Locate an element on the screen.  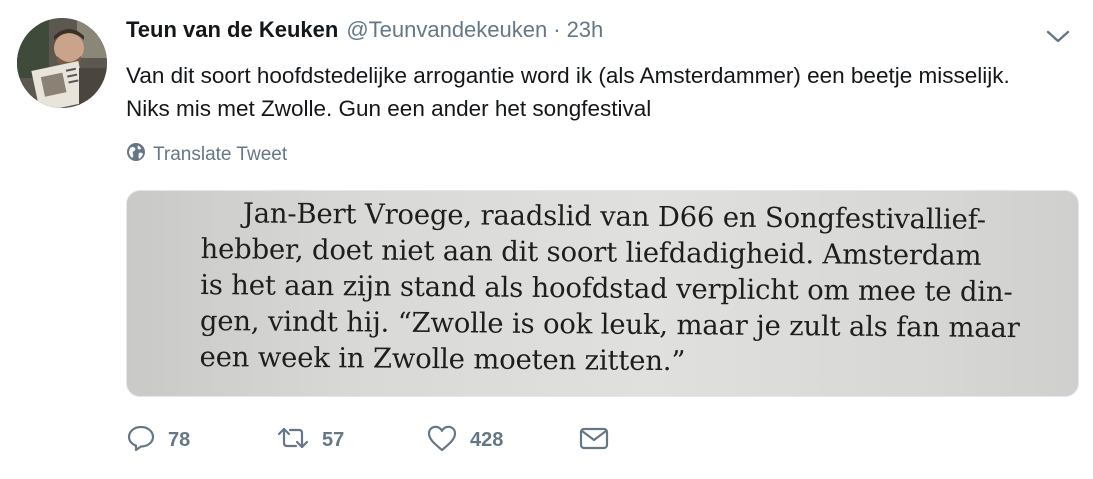
mail-icon is located at coordinates (594, 440).